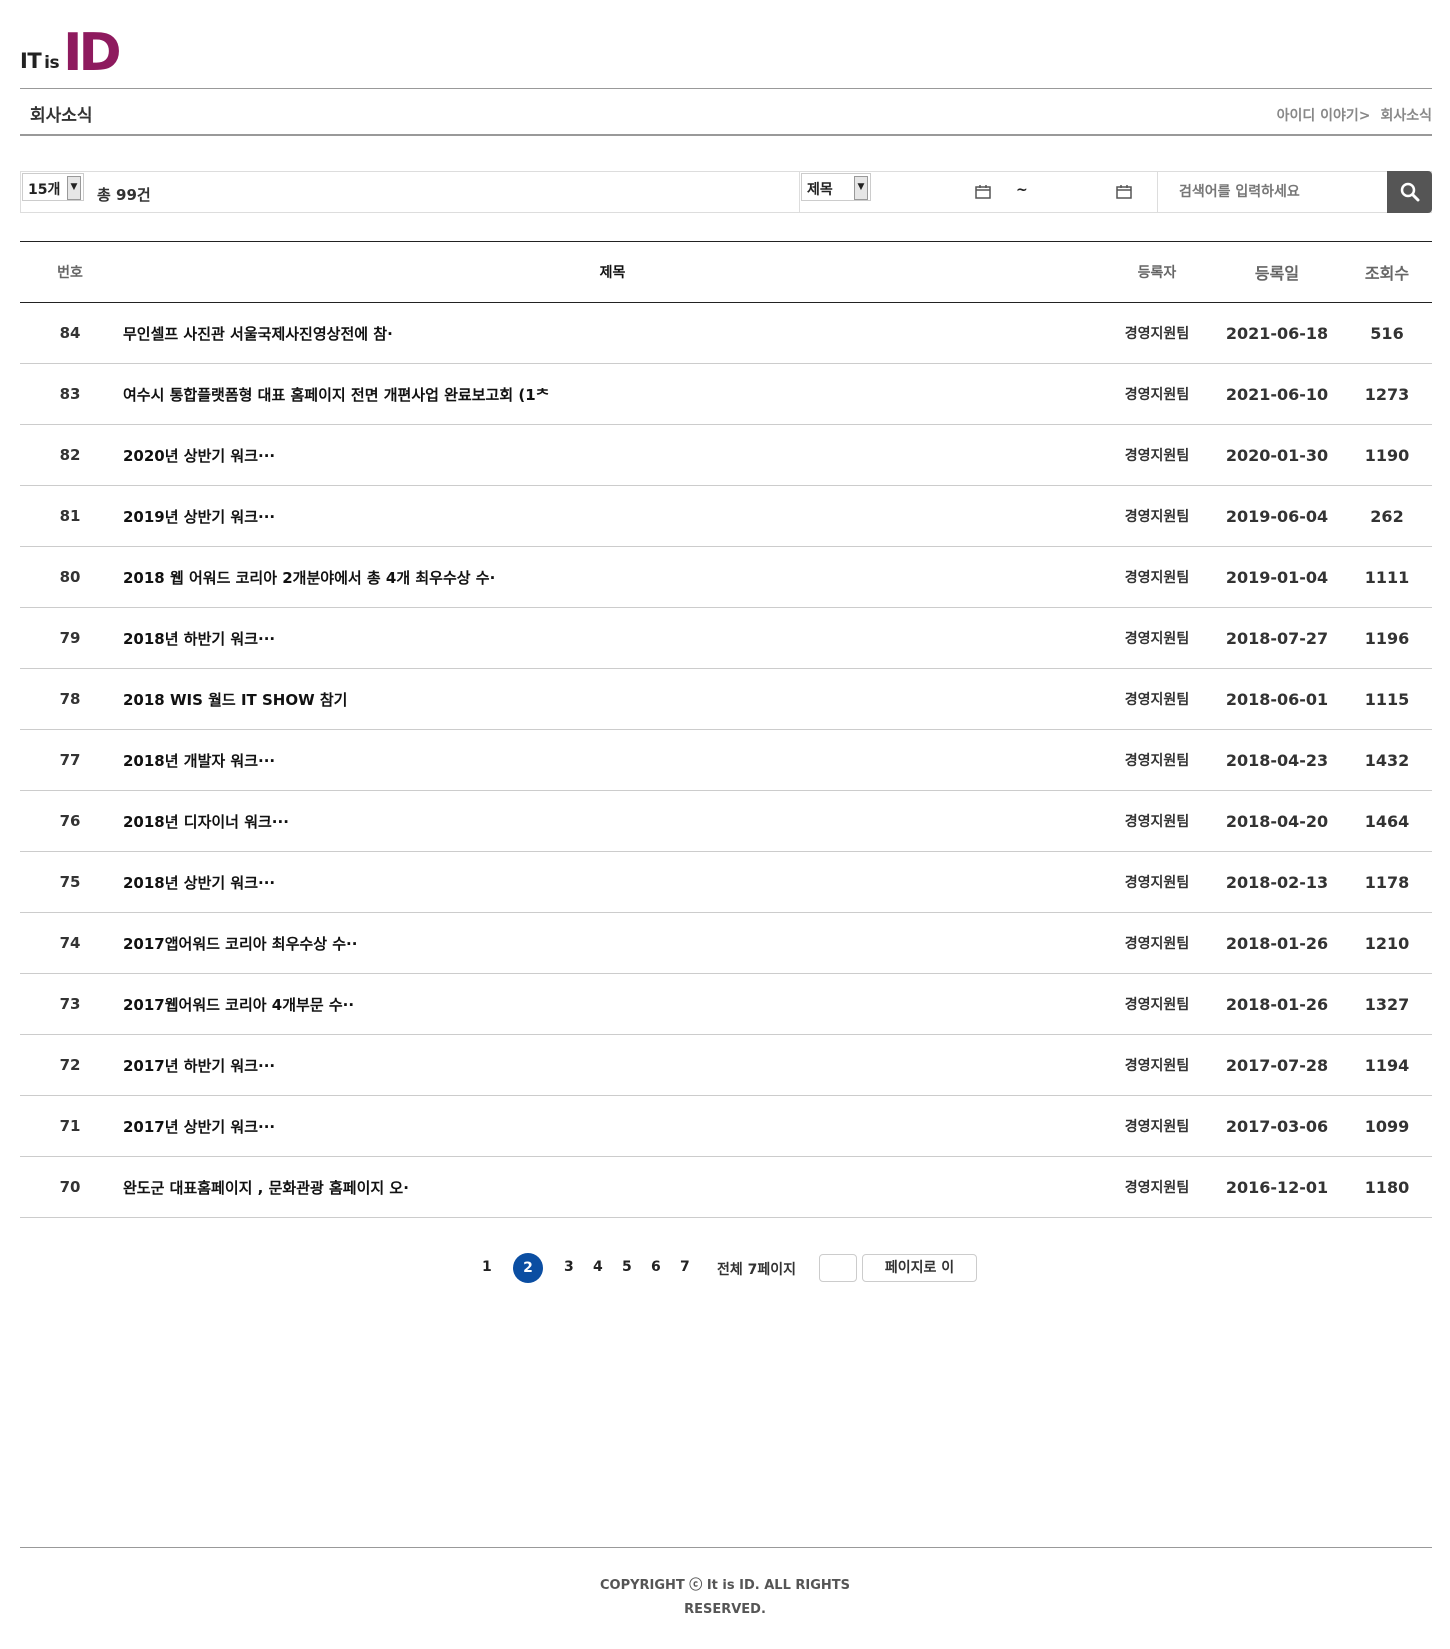 This screenshot has height=1649, width=1450. What do you see at coordinates (70, 1004) in the screenshot?
I see `row-number: 73` at bounding box center [70, 1004].